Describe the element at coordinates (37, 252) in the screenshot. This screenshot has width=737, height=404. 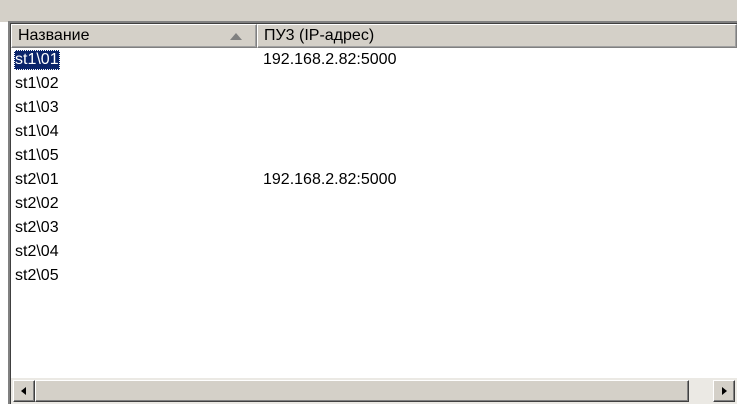
I see `row-name-cell: st2\04` at that location.